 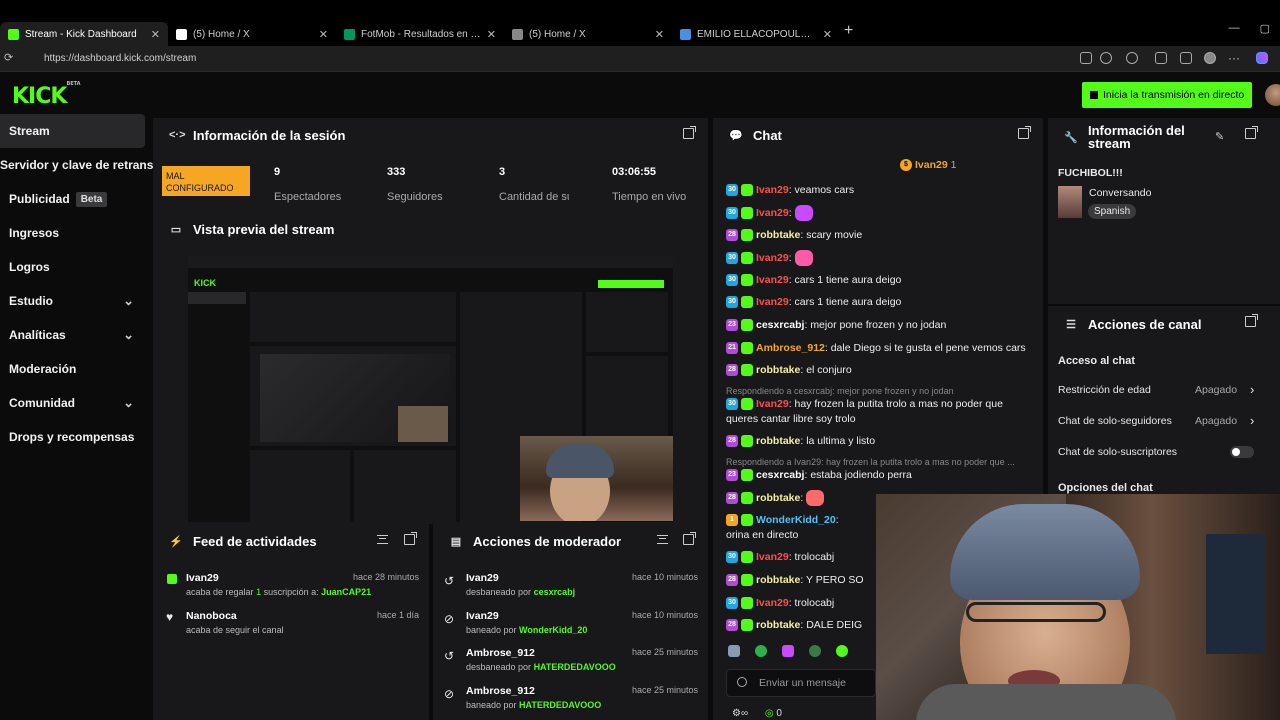 I want to click on sidebar-item-label: Drops y recompensas, so click(x=72, y=437).